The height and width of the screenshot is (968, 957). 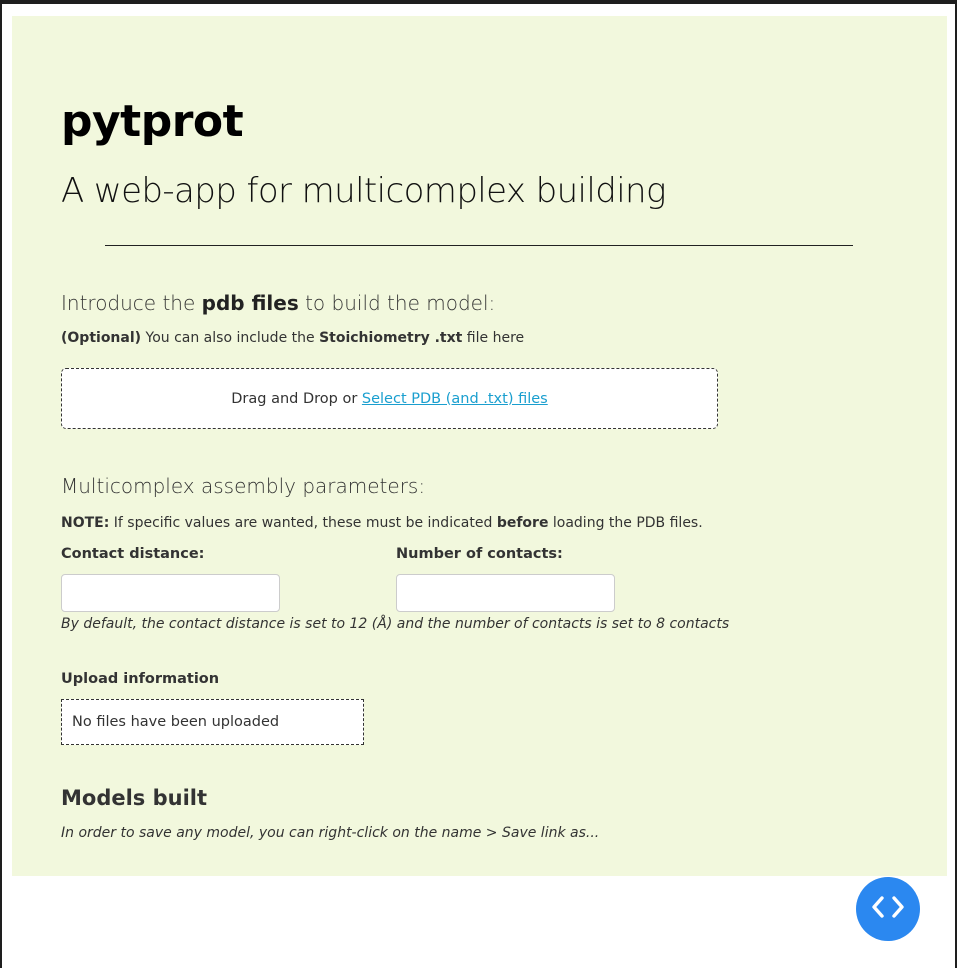 I want to click on note-suffix: loading the PDB files., so click(x=625, y=523).